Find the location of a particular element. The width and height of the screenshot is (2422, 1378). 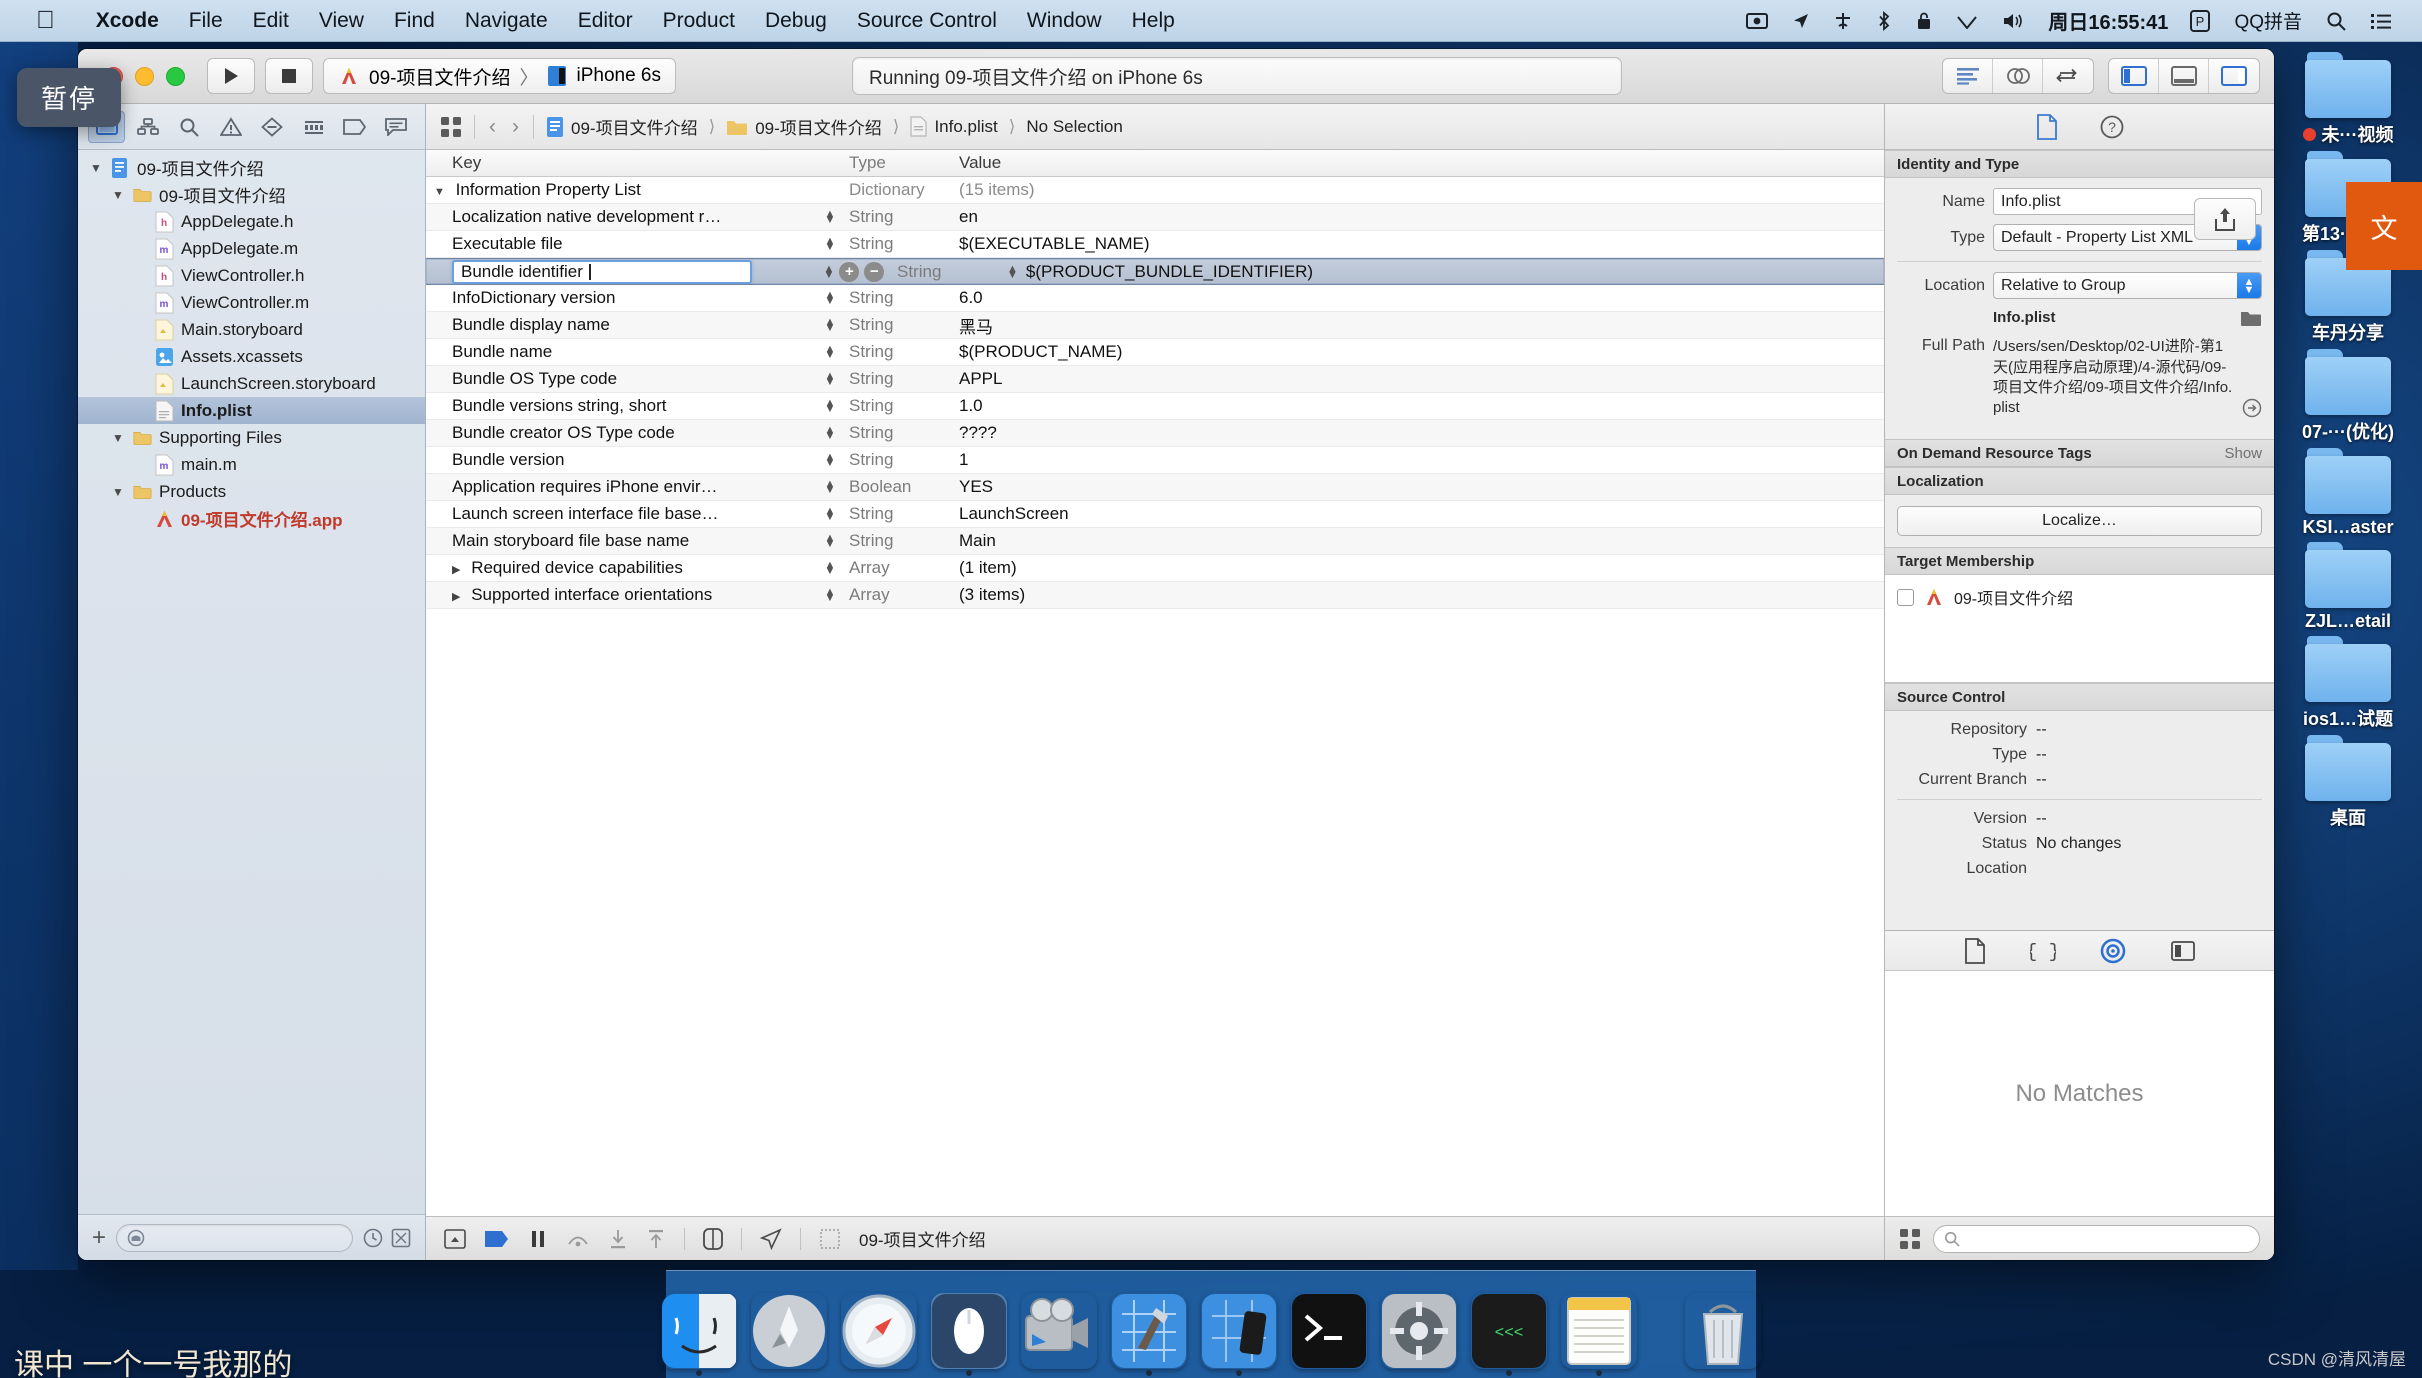

menu-item-debug: Debug is located at coordinates (796, 21).